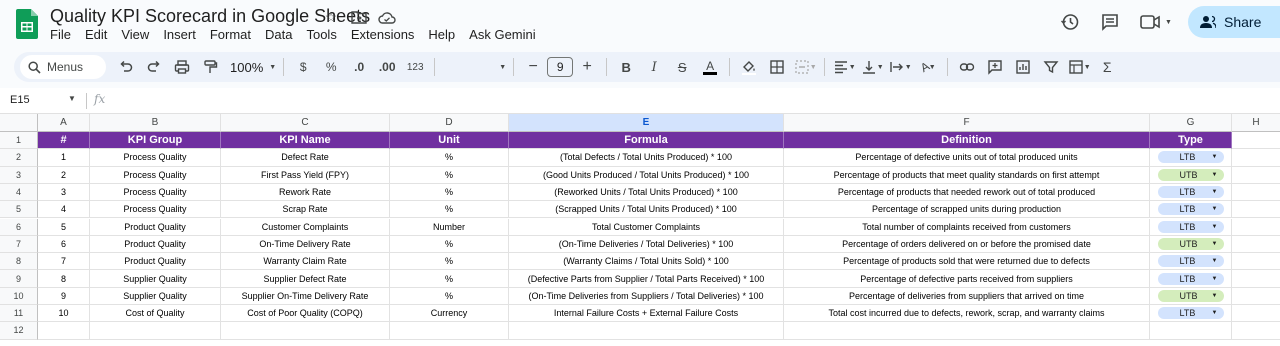 The width and height of the screenshot is (1280, 346). I want to click on row-number-cell: 7, so click(64, 262).